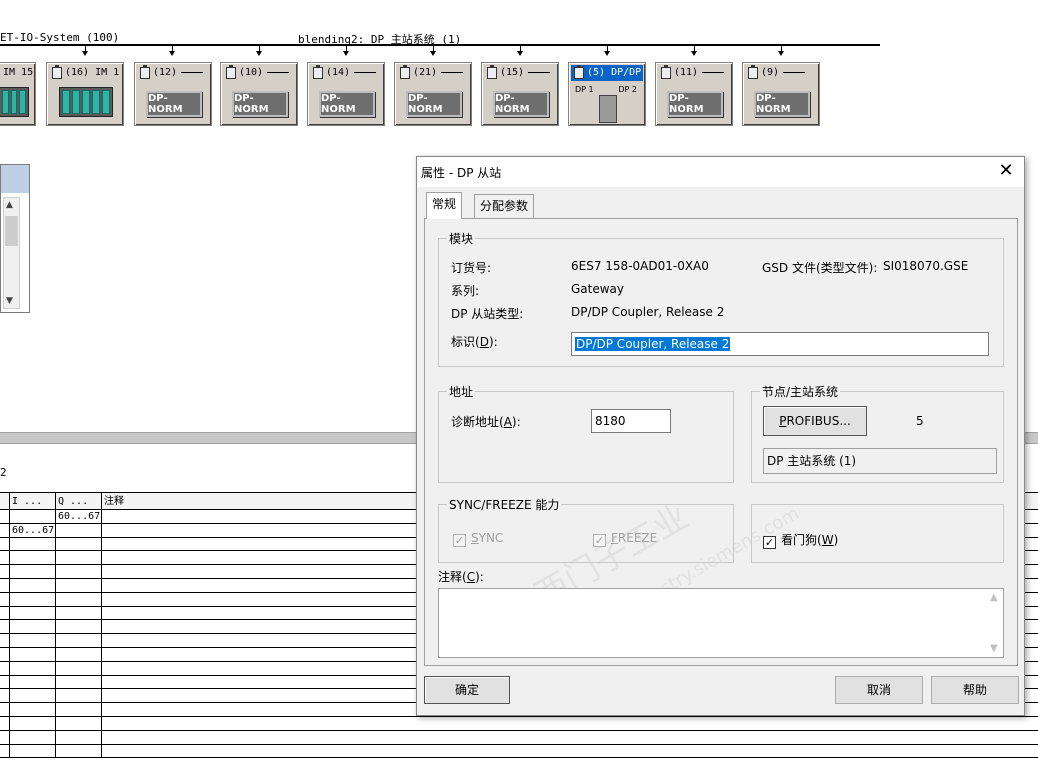 The width and height of the screenshot is (1038, 770). What do you see at coordinates (694, 94) in the screenshot?
I see `station-11: (11) DP-NORM` at bounding box center [694, 94].